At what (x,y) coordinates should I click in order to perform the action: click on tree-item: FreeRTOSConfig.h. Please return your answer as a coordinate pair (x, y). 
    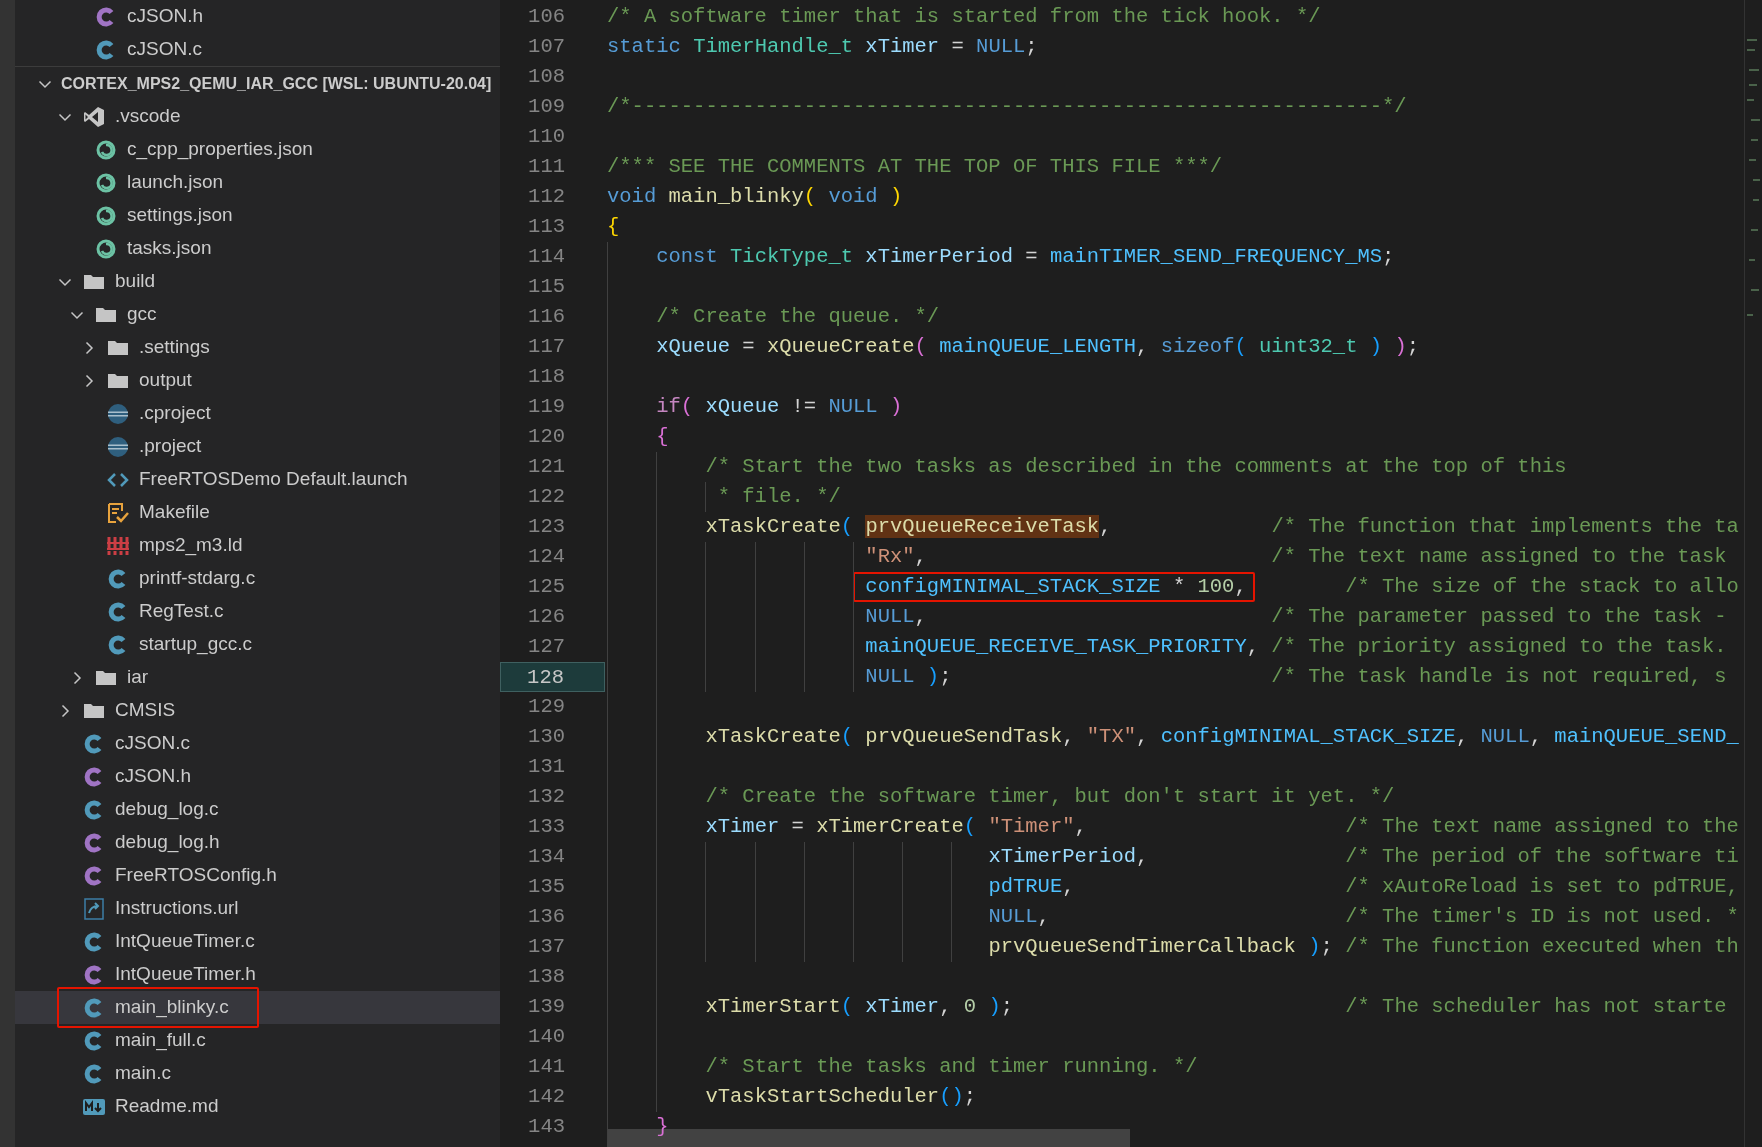
    Looking at the image, I should click on (257, 875).